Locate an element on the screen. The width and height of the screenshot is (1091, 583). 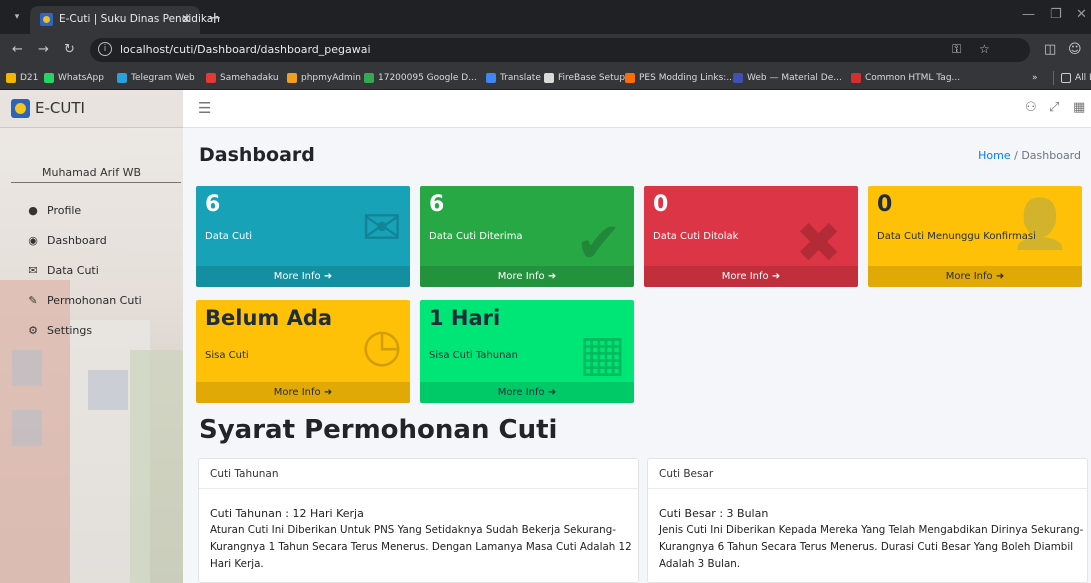
user-account-icon: ⚇ is located at coordinates (1031, 107).